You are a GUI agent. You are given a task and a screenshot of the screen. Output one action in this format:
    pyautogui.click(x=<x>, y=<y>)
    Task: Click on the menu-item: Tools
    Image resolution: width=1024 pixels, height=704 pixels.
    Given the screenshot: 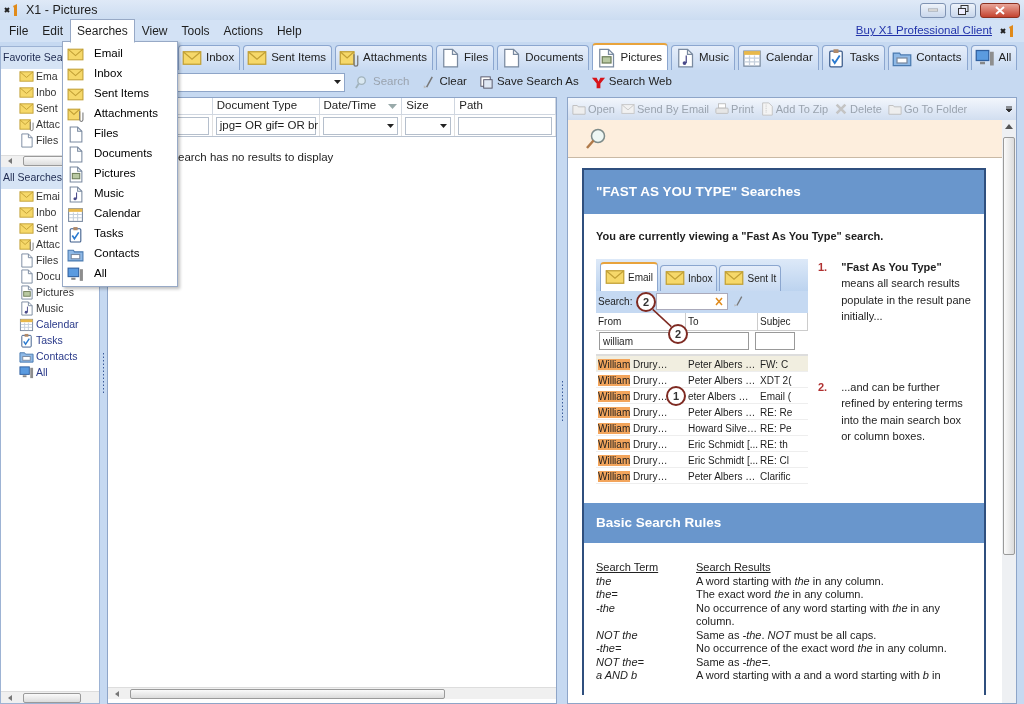 What is the action you would take?
    pyautogui.click(x=195, y=31)
    